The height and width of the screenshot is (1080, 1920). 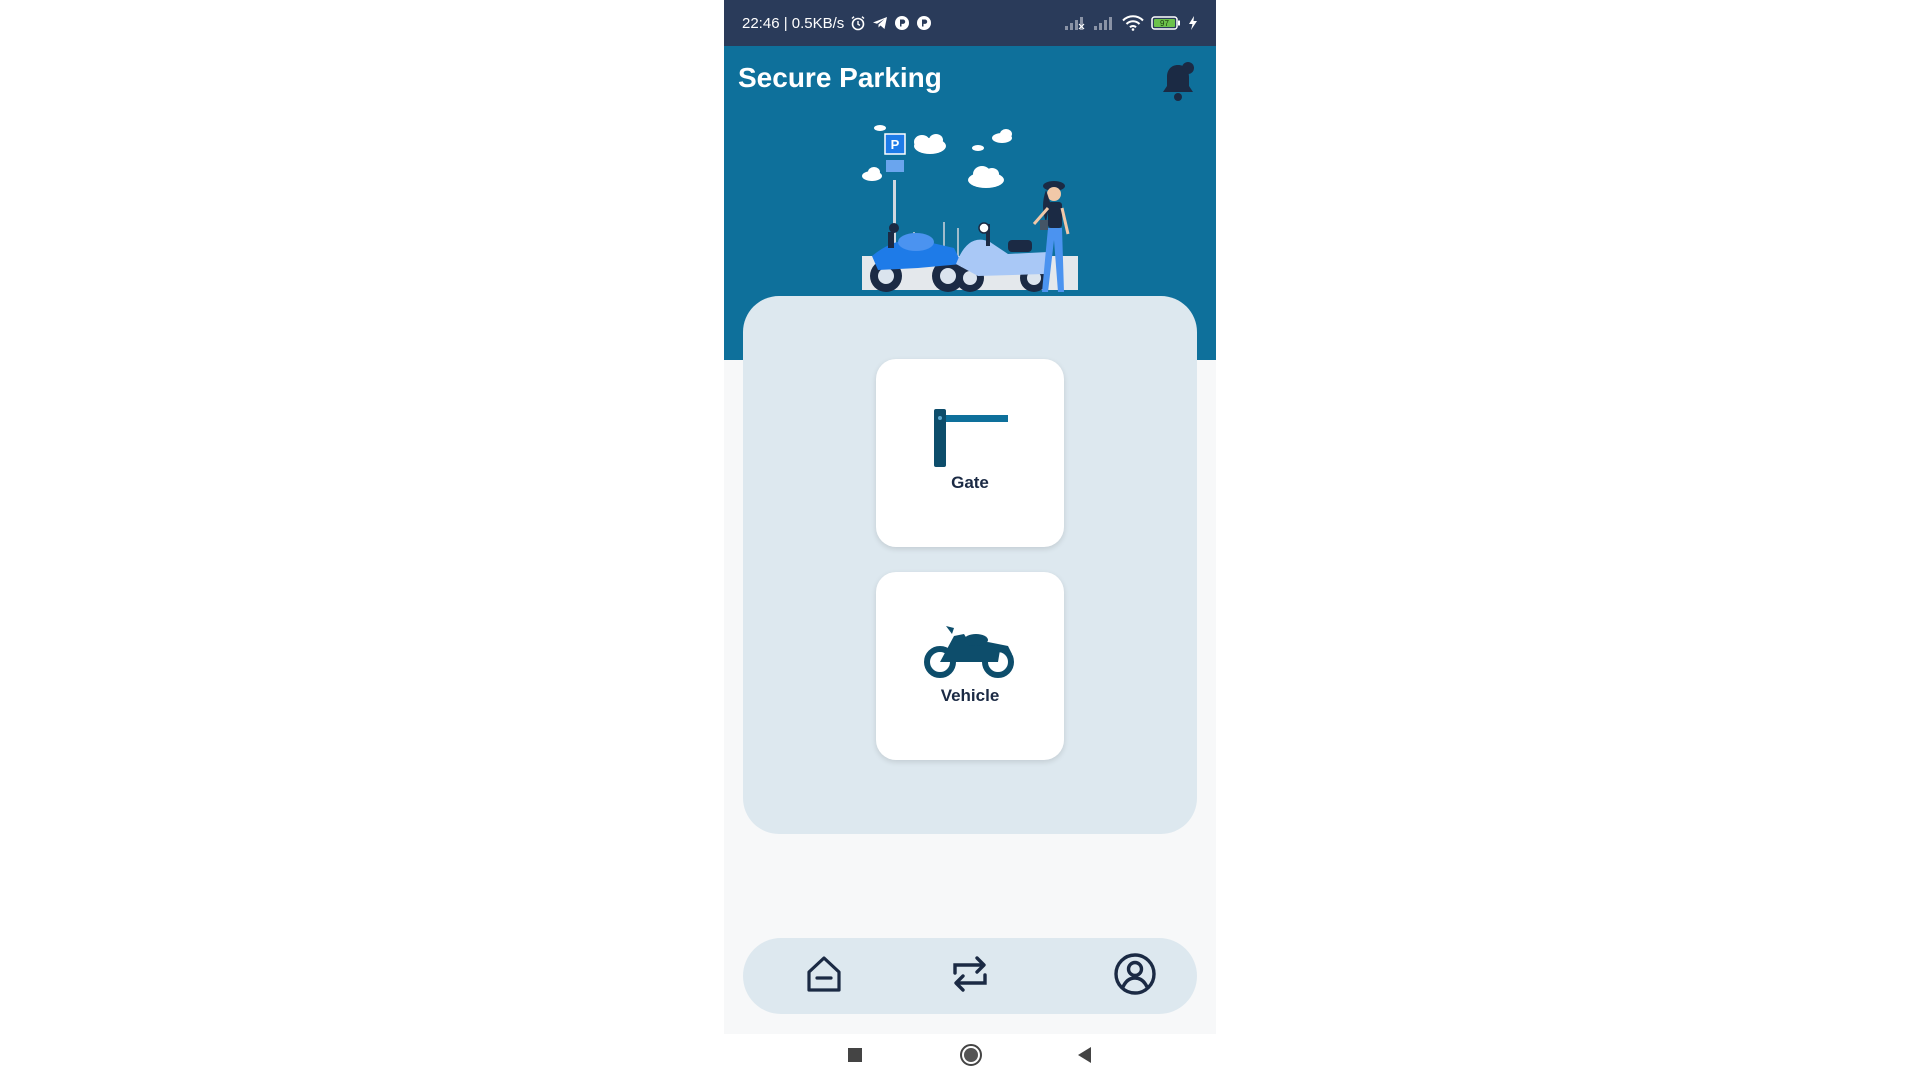 I want to click on page-title: Secure Parking, so click(x=840, y=77).